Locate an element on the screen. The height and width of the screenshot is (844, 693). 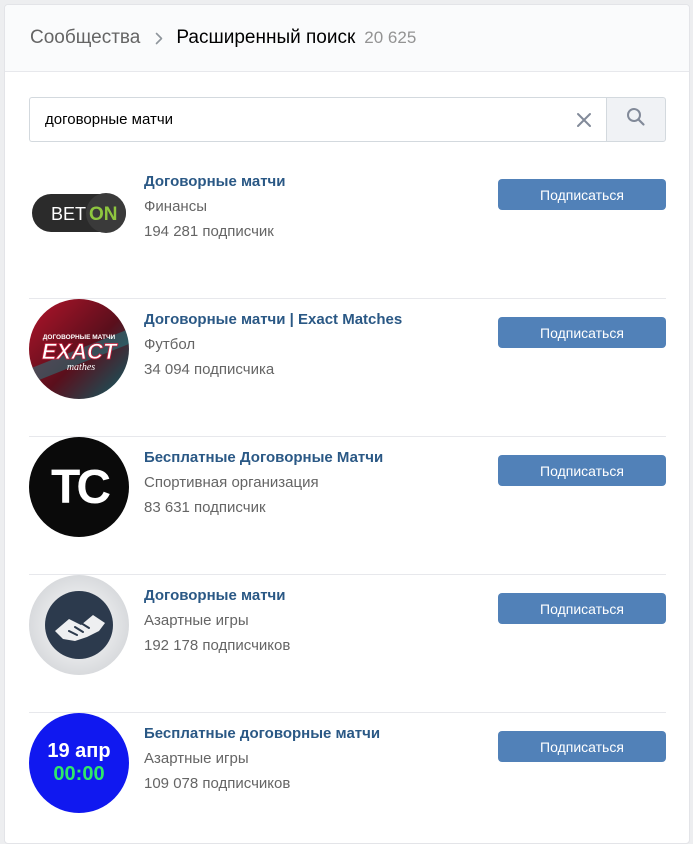
subscriber-count: 192 178 подписчиков is located at coordinates (217, 645).